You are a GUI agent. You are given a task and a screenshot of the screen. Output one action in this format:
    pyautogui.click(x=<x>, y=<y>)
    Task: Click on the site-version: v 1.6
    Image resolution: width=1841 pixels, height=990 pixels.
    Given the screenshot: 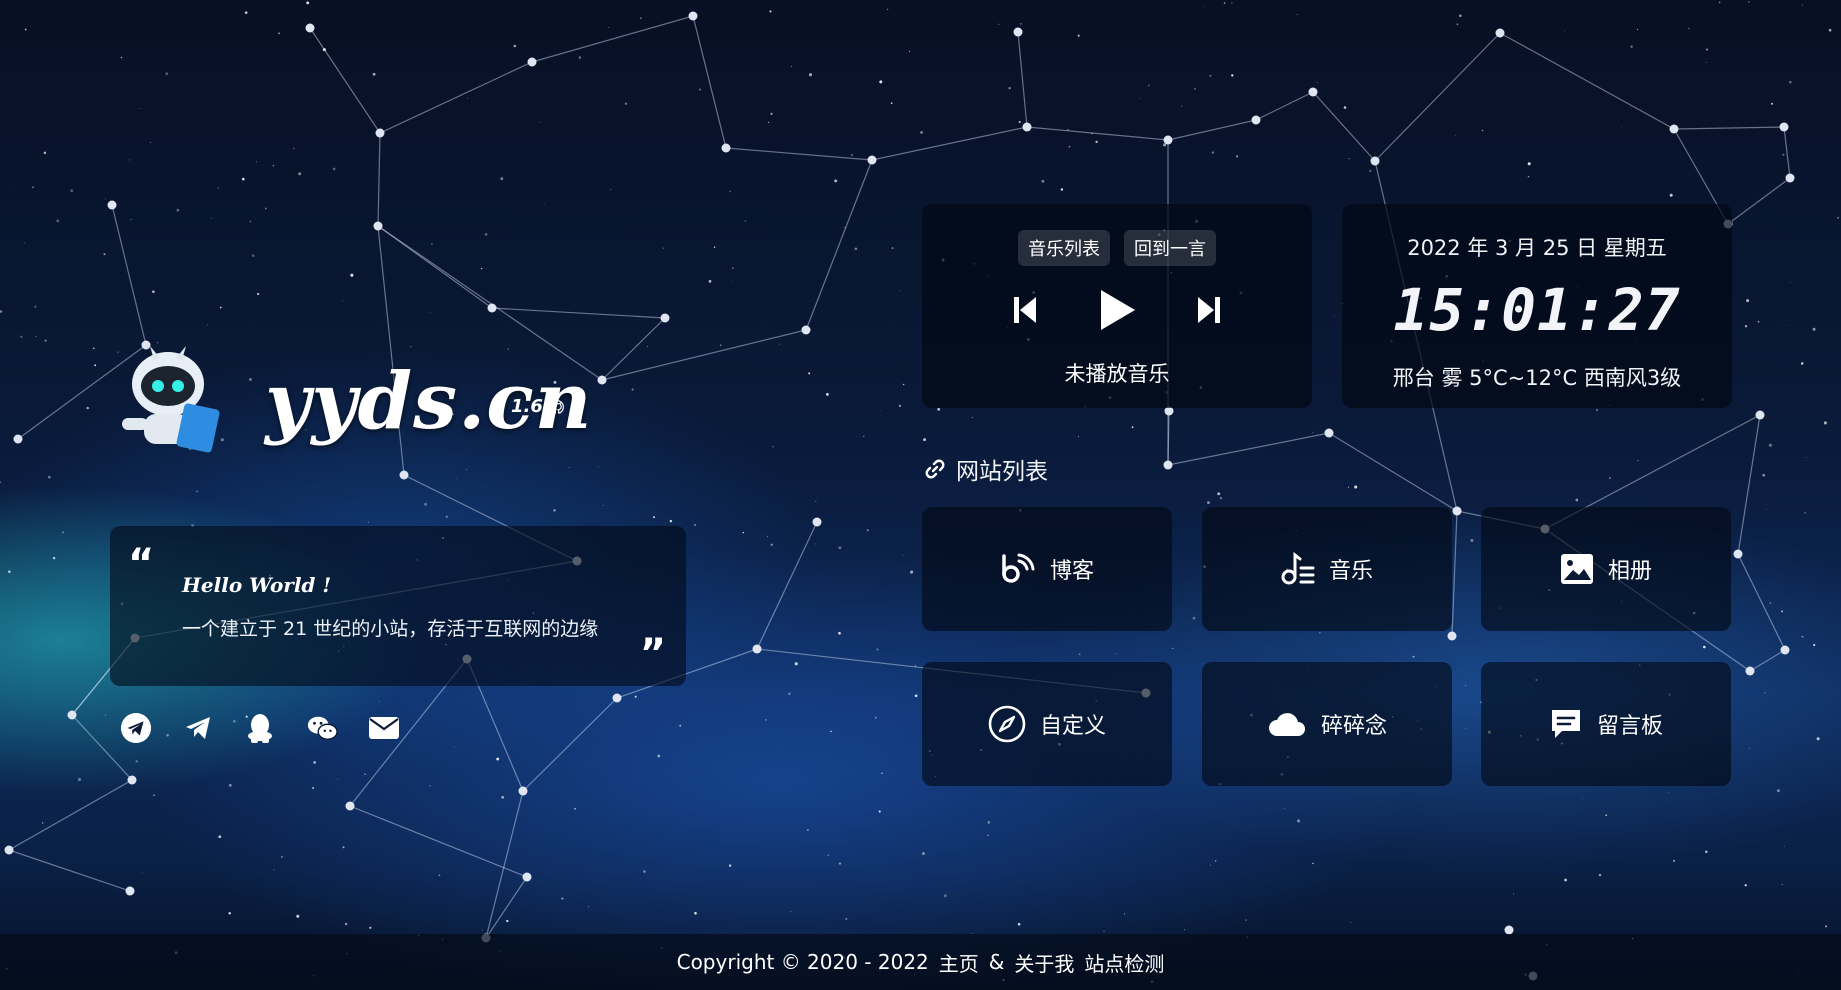 What is the action you would take?
    pyautogui.click(x=529, y=406)
    